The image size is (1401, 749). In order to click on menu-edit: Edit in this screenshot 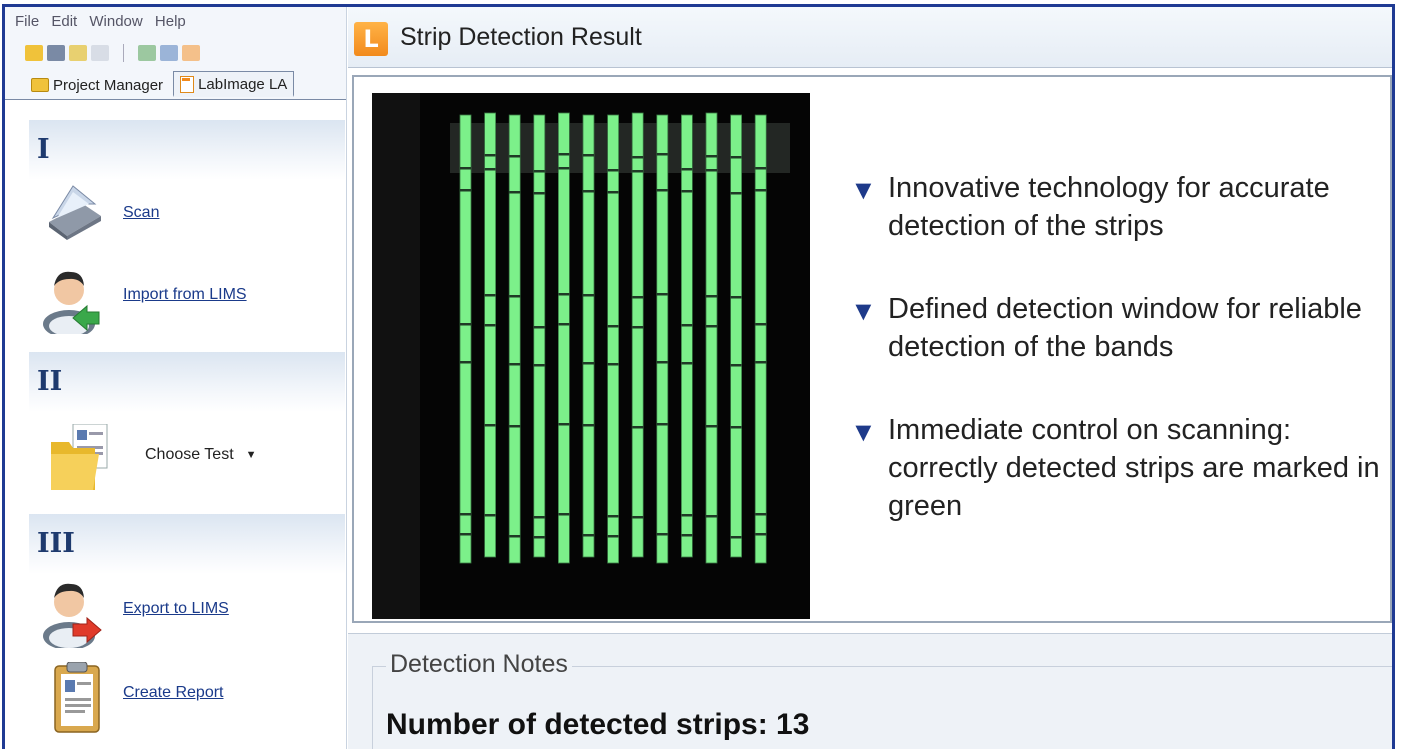, I will do `click(64, 21)`.